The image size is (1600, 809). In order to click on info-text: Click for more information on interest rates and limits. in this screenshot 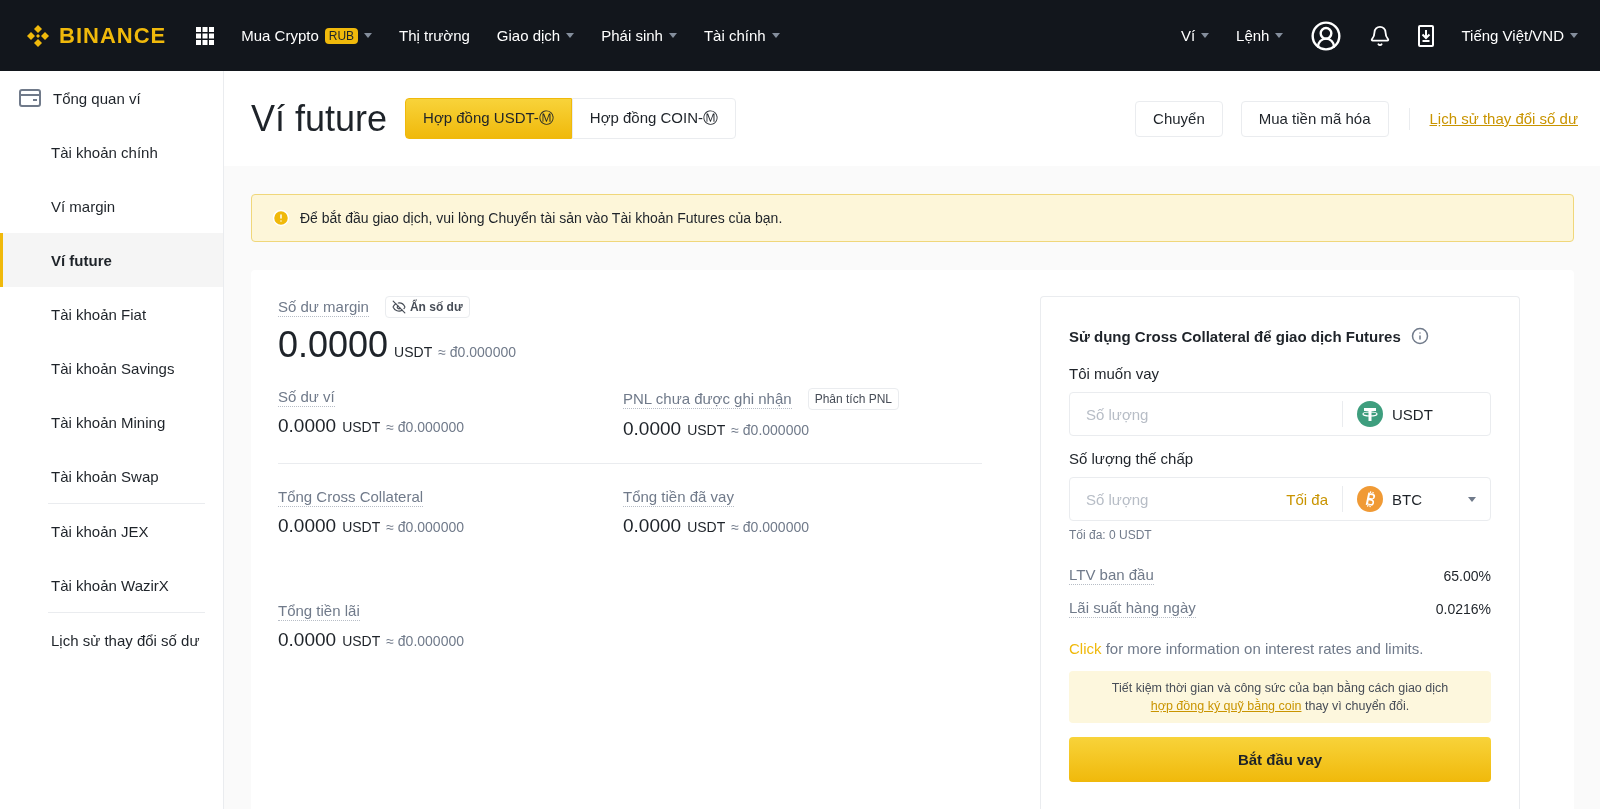, I will do `click(1247, 648)`.